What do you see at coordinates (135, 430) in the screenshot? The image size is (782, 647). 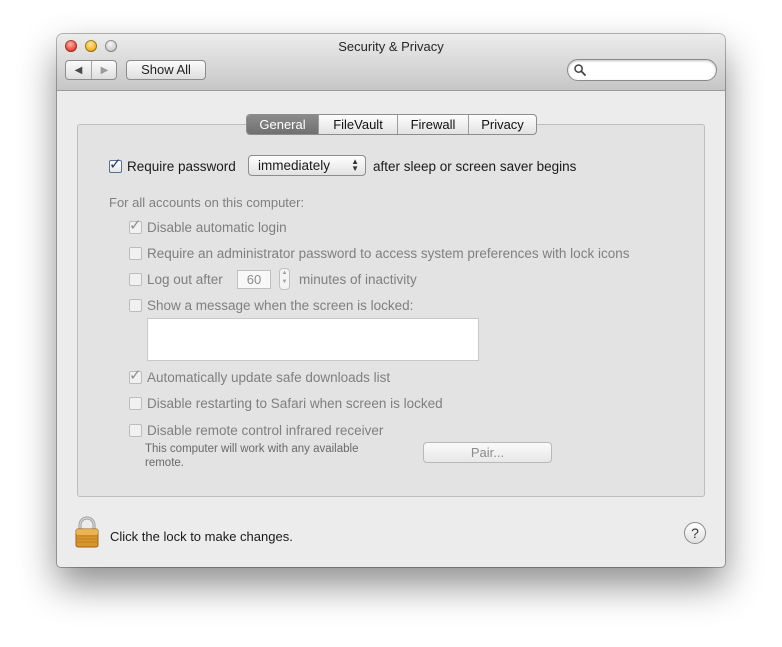 I see `disable-ir-checkbox` at bounding box center [135, 430].